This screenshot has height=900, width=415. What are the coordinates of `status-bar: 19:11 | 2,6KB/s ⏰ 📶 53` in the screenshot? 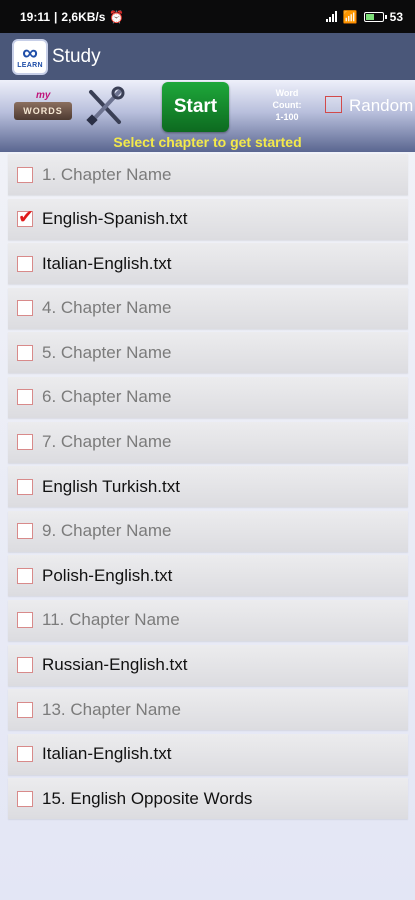 It's located at (207, 16).